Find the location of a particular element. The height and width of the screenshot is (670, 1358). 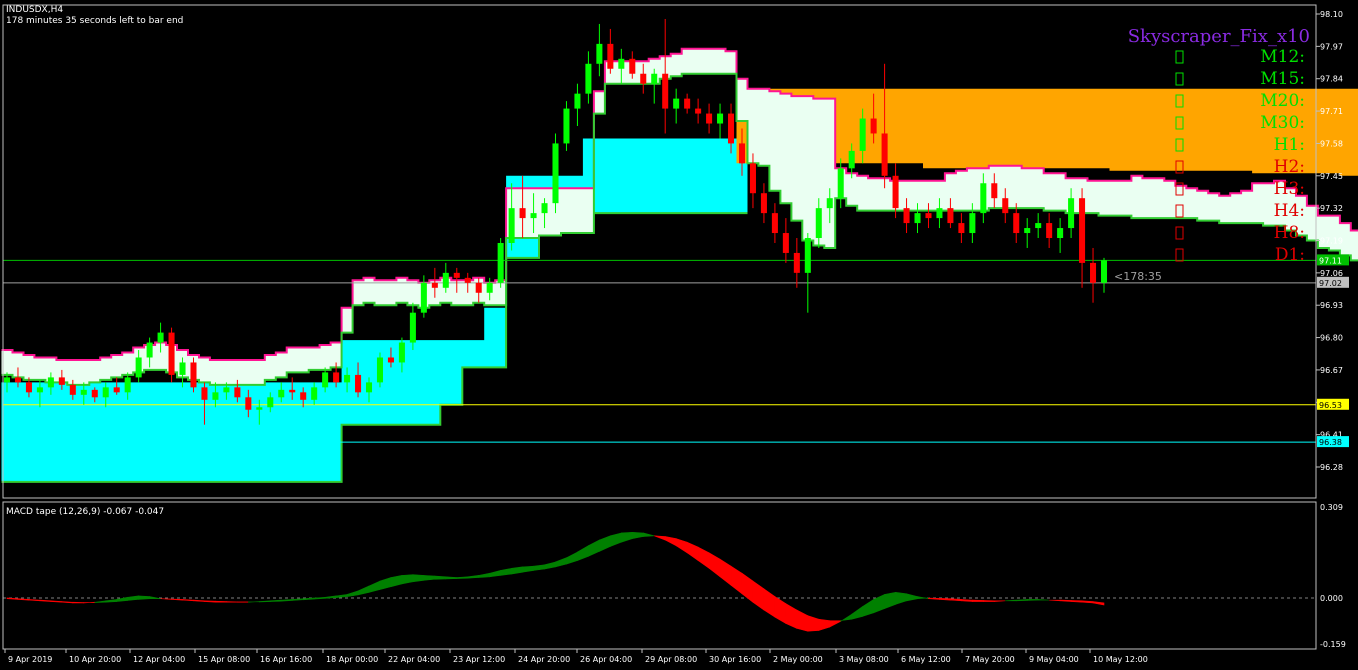

x-tick-label: 9 May 04:00 is located at coordinates (1054, 659).